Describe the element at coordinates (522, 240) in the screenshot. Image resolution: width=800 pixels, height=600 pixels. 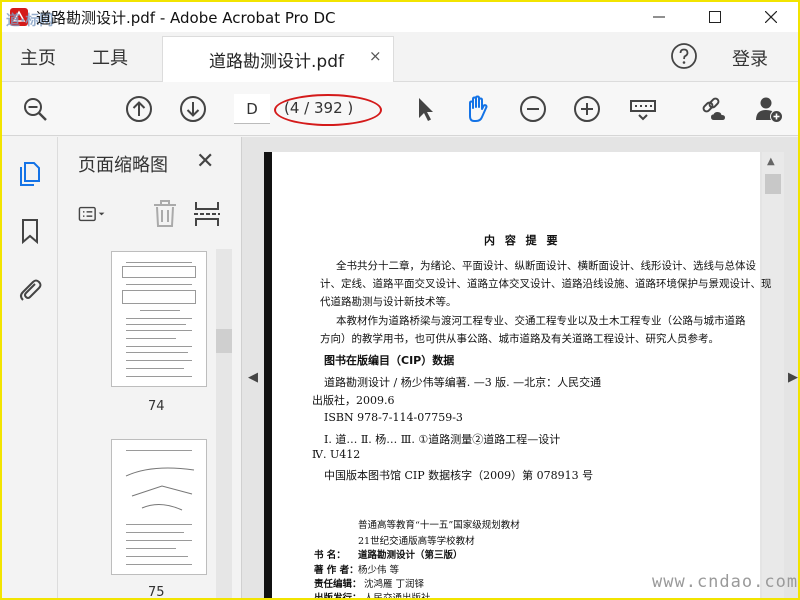
I see `summary-heading: 内 容 提 要` at that location.